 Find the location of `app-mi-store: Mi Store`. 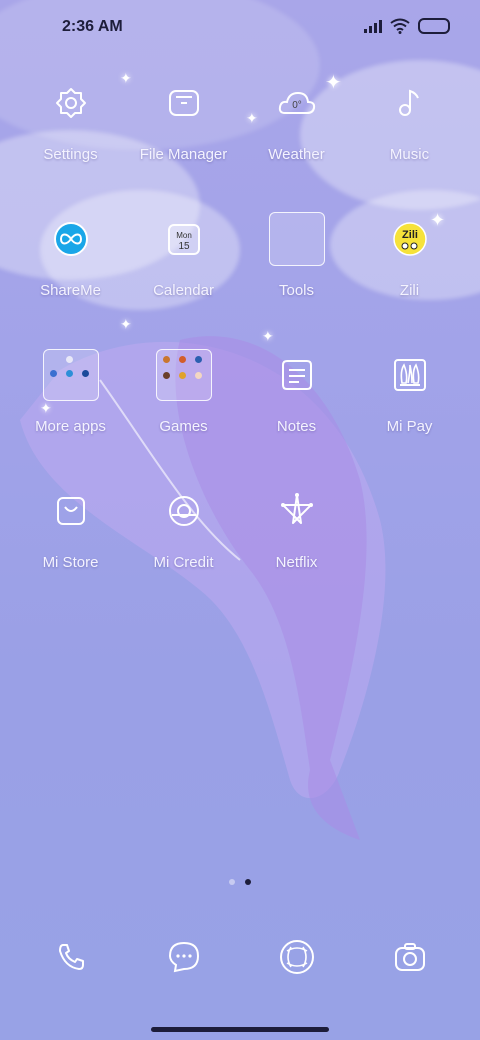

app-mi-store: Mi Store is located at coordinates (70, 548).